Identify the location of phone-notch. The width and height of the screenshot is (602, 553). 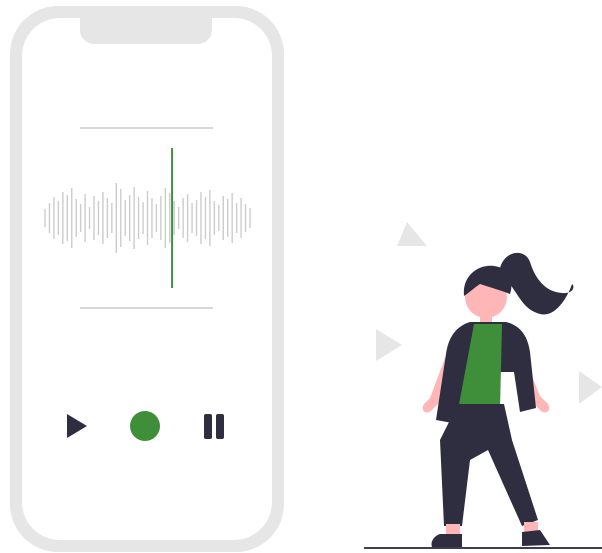
(146, 31).